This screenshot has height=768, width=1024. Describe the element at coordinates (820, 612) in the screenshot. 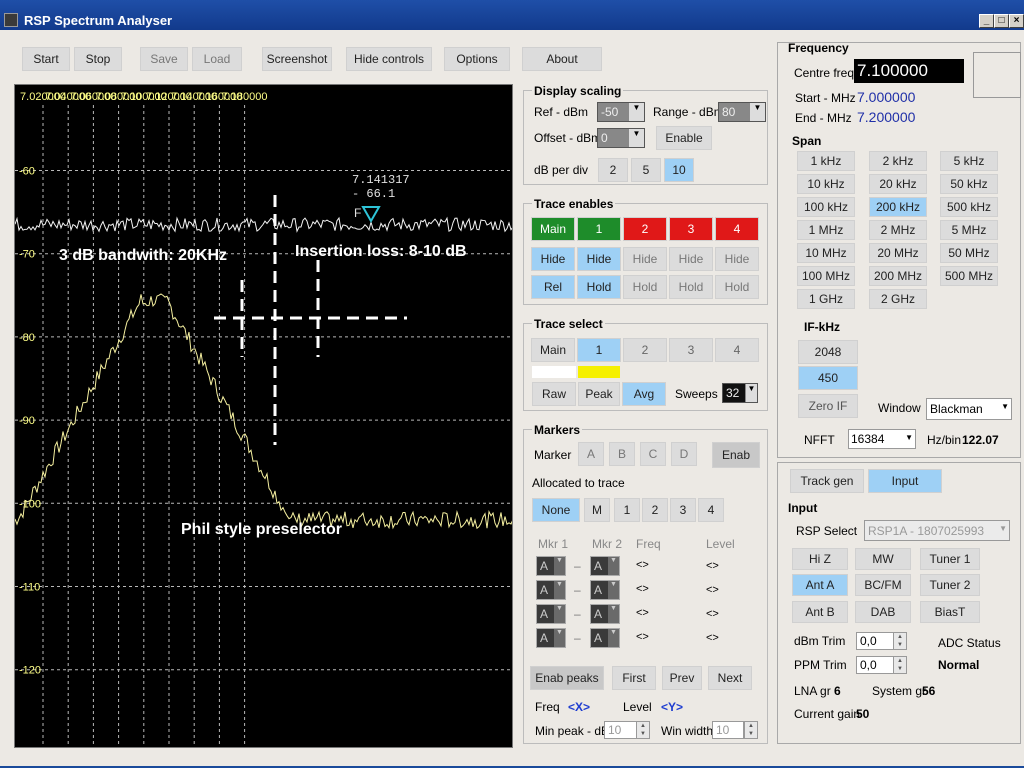

I see `input-ant-b-button: Ant B` at that location.